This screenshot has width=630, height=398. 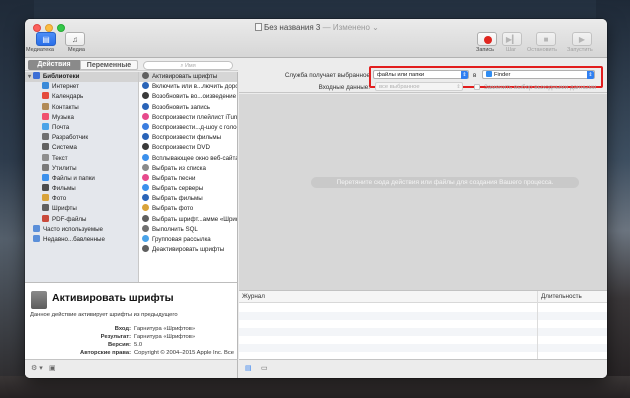 I want to click on developer-icon, so click(x=45, y=137).